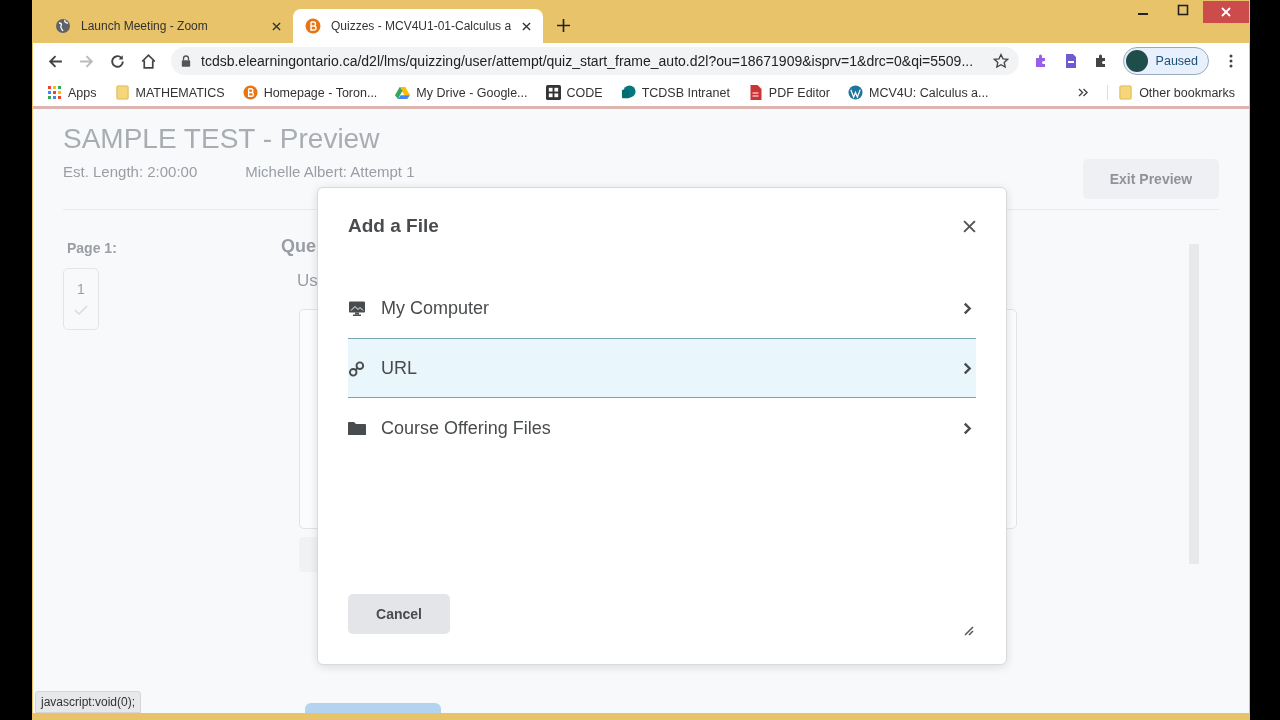 The width and height of the screenshot is (1280, 720). I want to click on bookmark-link: Apps, so click(72, 92).